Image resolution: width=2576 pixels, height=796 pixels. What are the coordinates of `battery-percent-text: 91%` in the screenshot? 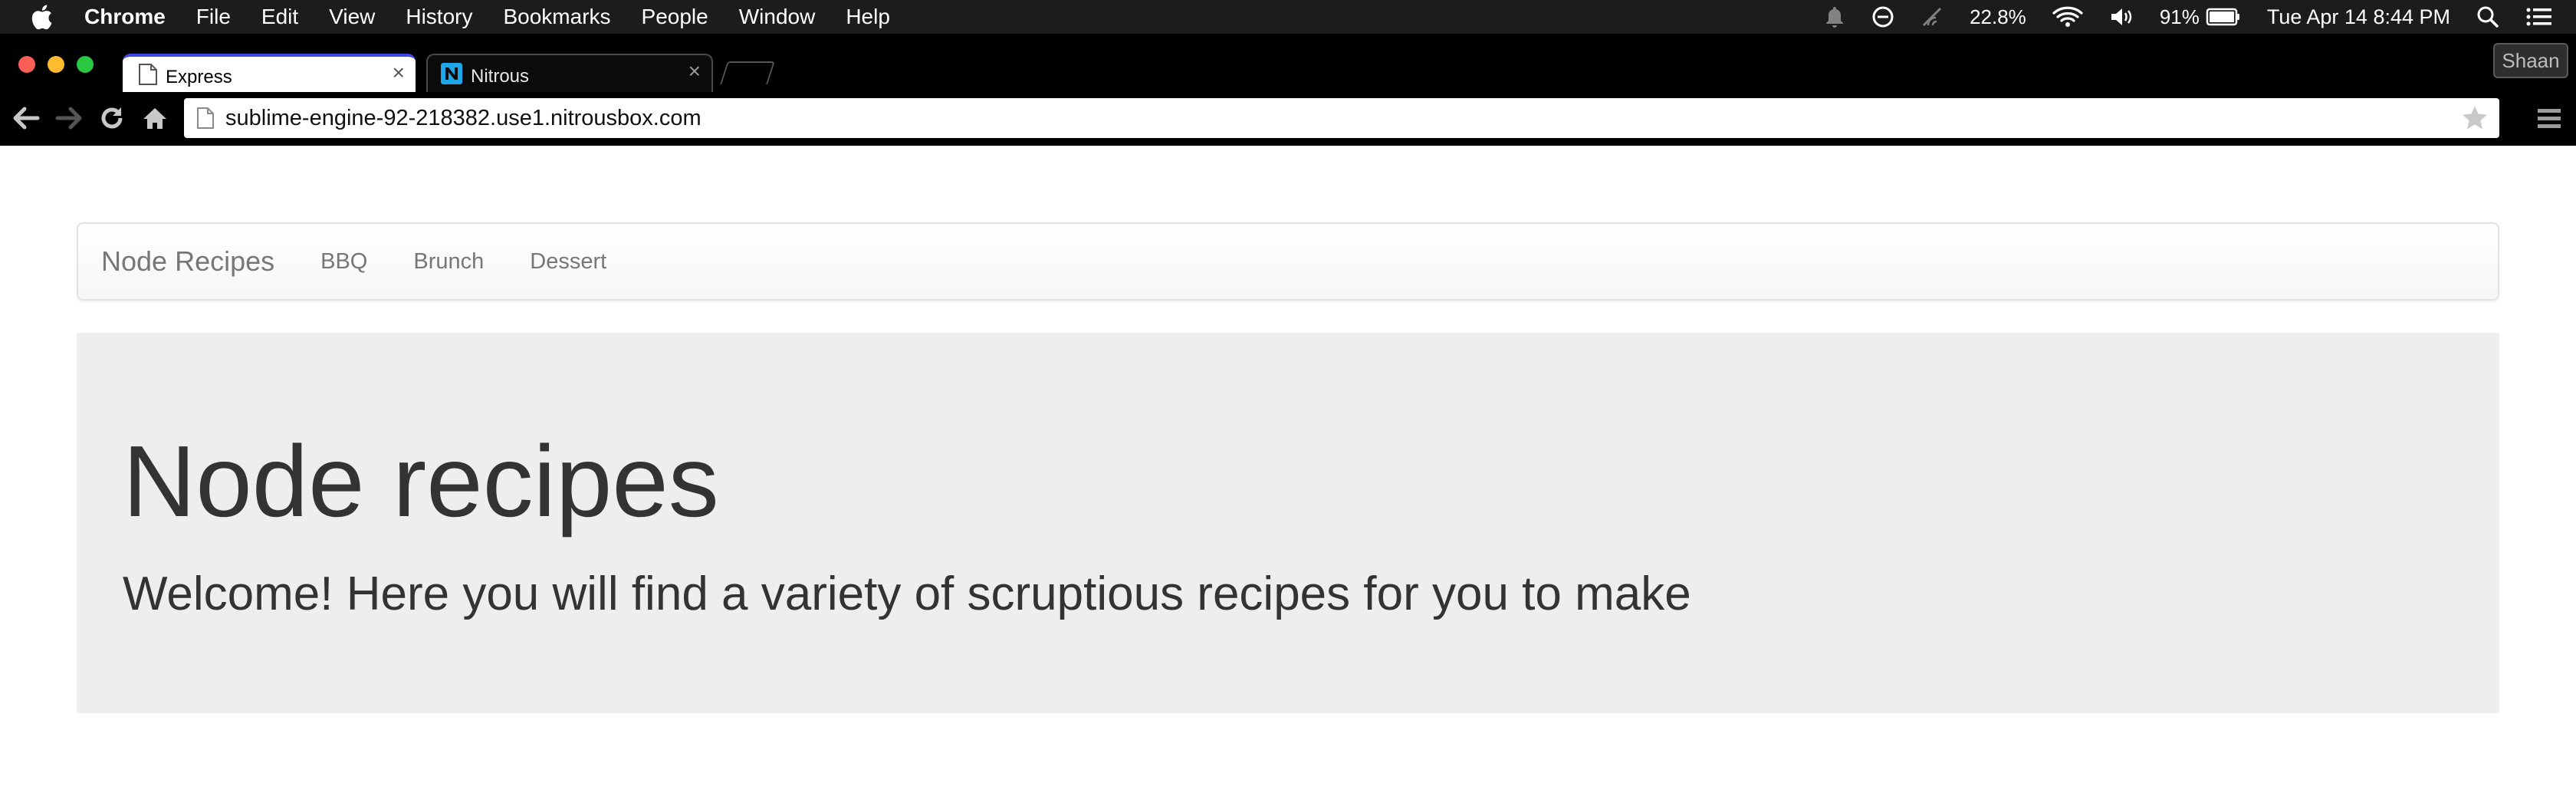 It's located at (2180, 16).